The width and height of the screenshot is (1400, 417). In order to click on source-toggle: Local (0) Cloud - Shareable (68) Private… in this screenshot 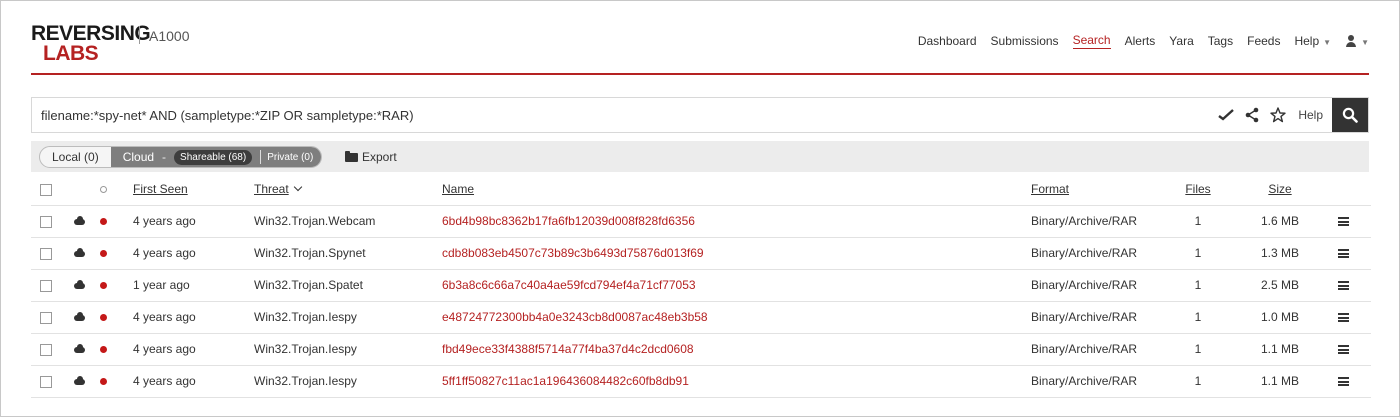, I will do `click(181, 157)`.